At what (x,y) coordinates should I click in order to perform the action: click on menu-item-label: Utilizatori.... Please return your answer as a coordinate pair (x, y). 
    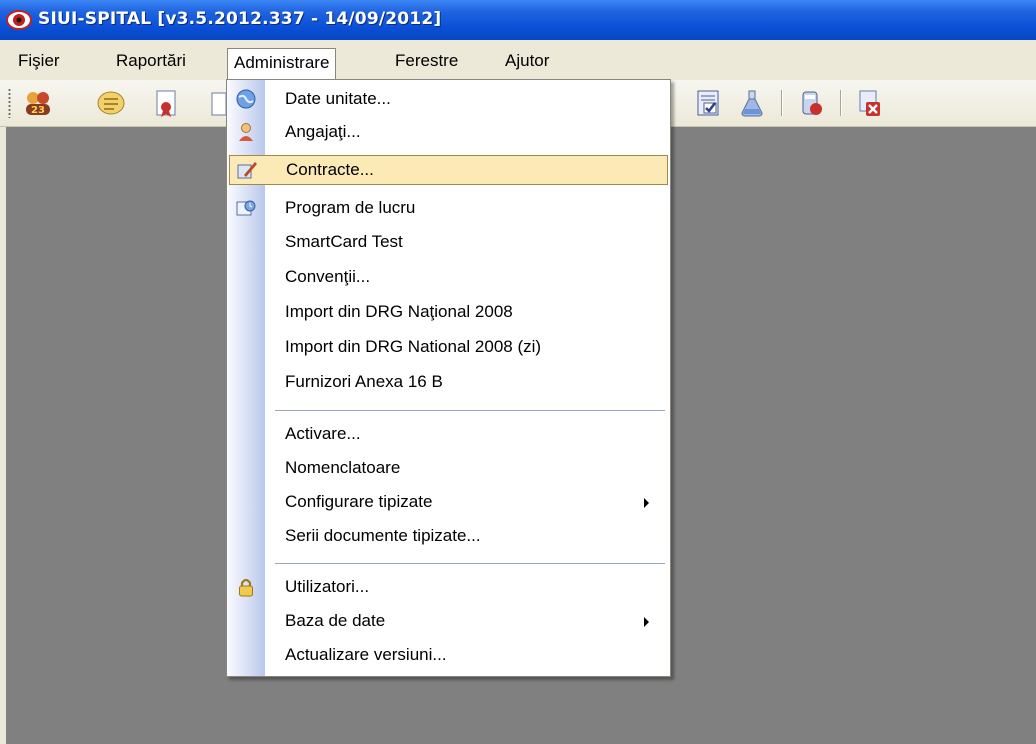
    Looking at the image, I should click on (327, 586).